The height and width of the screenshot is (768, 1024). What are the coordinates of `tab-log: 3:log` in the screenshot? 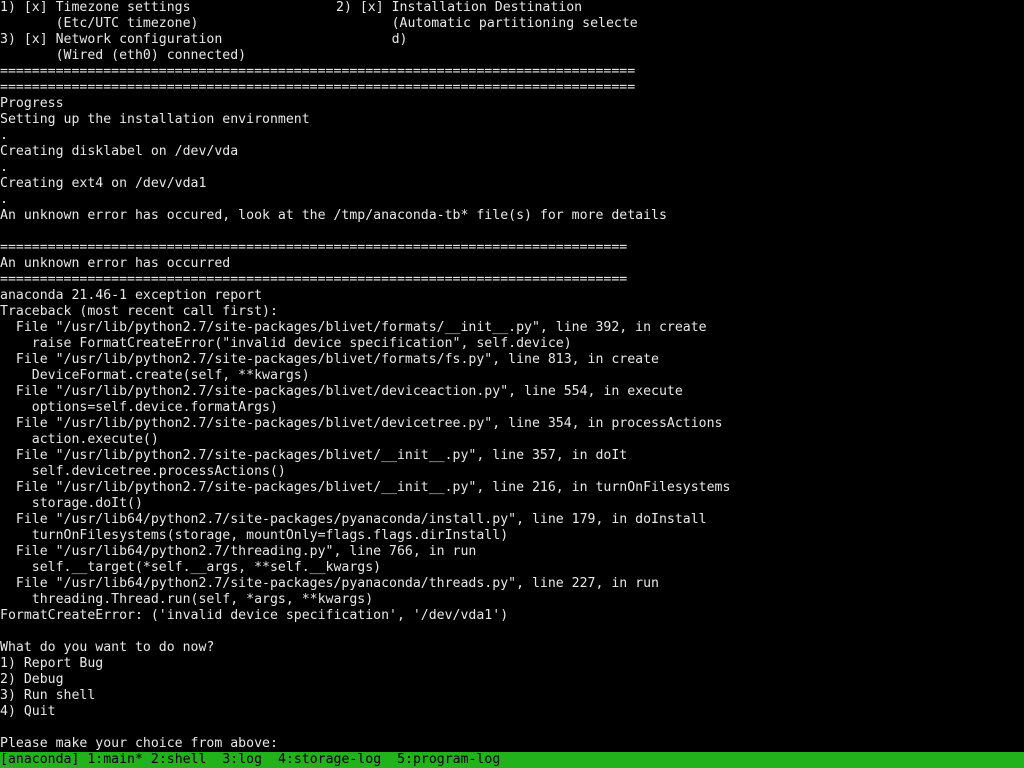 It's located at (242, 759).